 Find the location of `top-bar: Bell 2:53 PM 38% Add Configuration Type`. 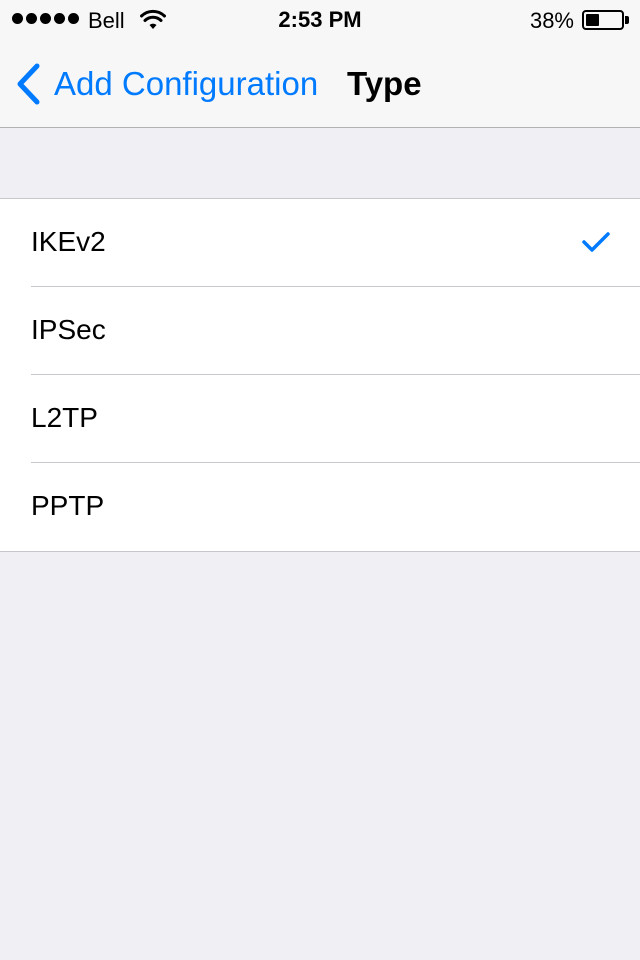

top-bar: Bell 2:53 PM 38% Add Configuration Type is located at coordinates (320, 64).